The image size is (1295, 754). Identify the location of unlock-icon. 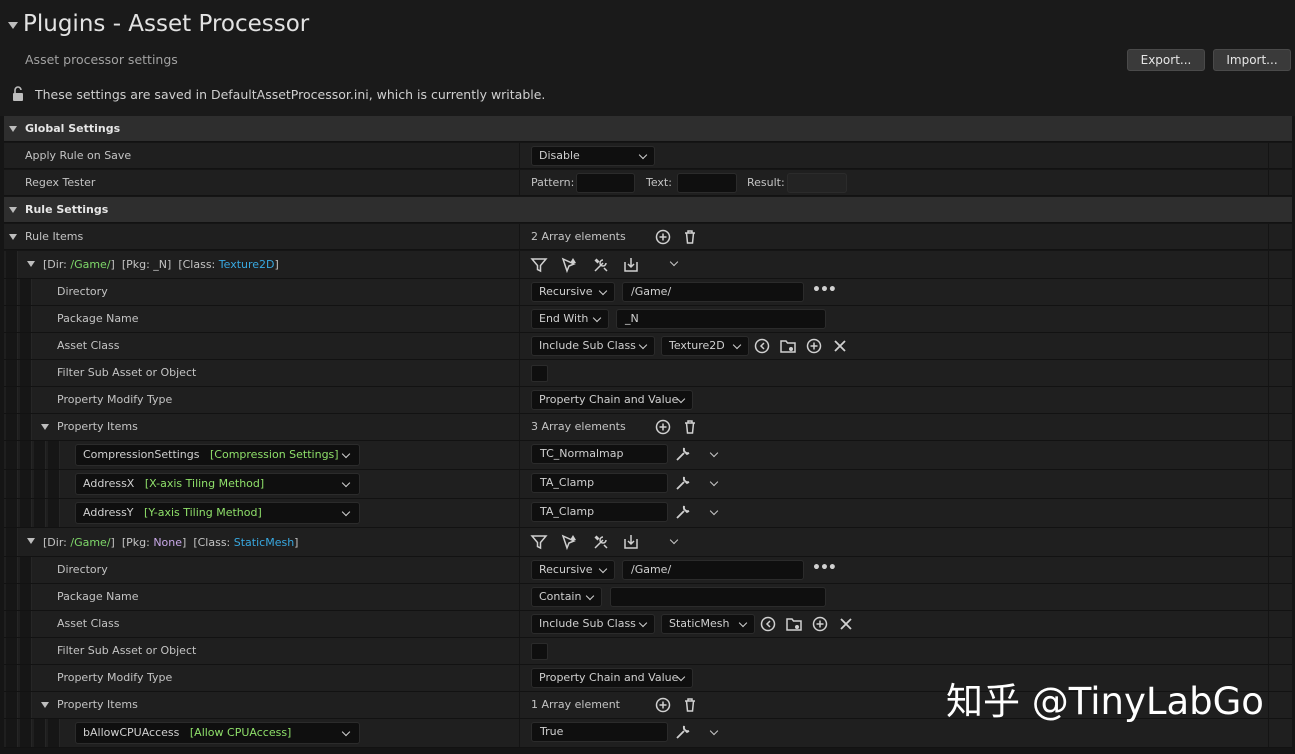
(18, 93).